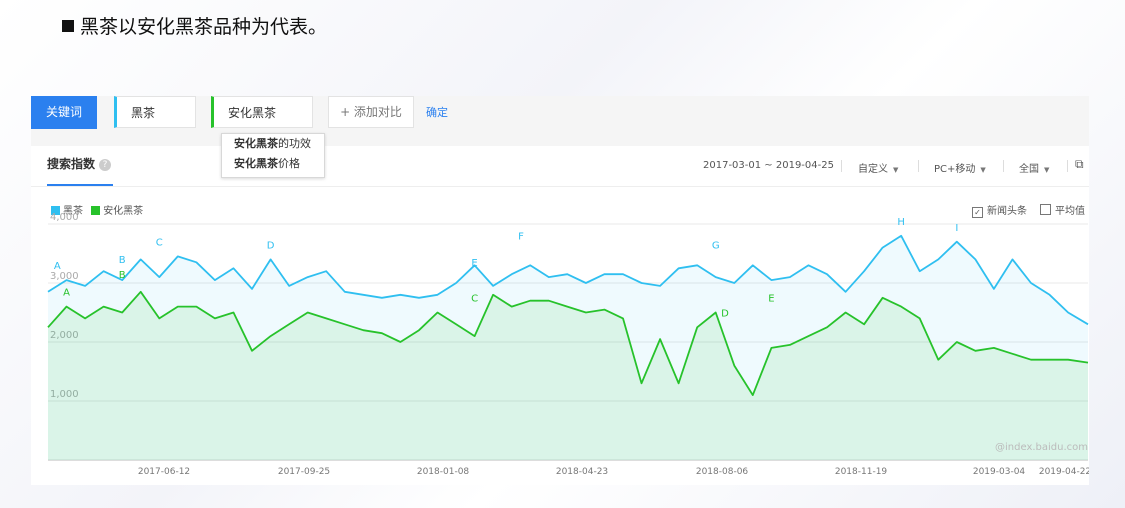 This screenshot has width=1125, height=508. I want to click on suggestion-item: 安化黑茶的功效, so click(273, 144).